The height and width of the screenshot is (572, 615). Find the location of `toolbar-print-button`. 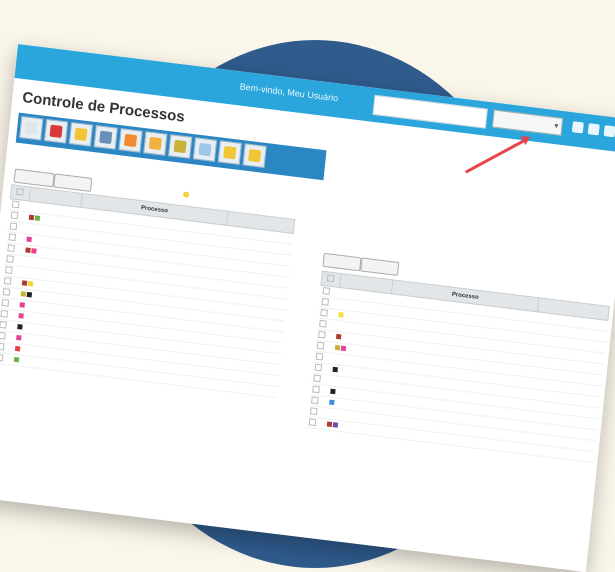

toolbar-print-button is located at coordinates (105, 137).